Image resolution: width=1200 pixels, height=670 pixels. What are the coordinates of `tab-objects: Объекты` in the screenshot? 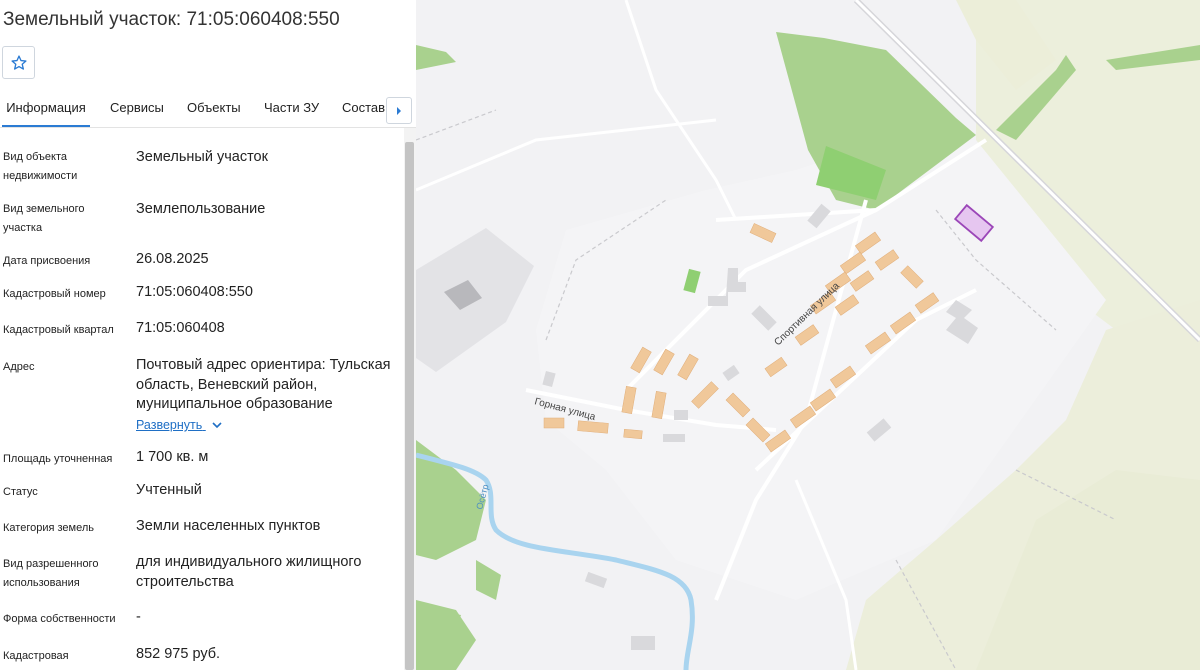 It's located at (214, 108).